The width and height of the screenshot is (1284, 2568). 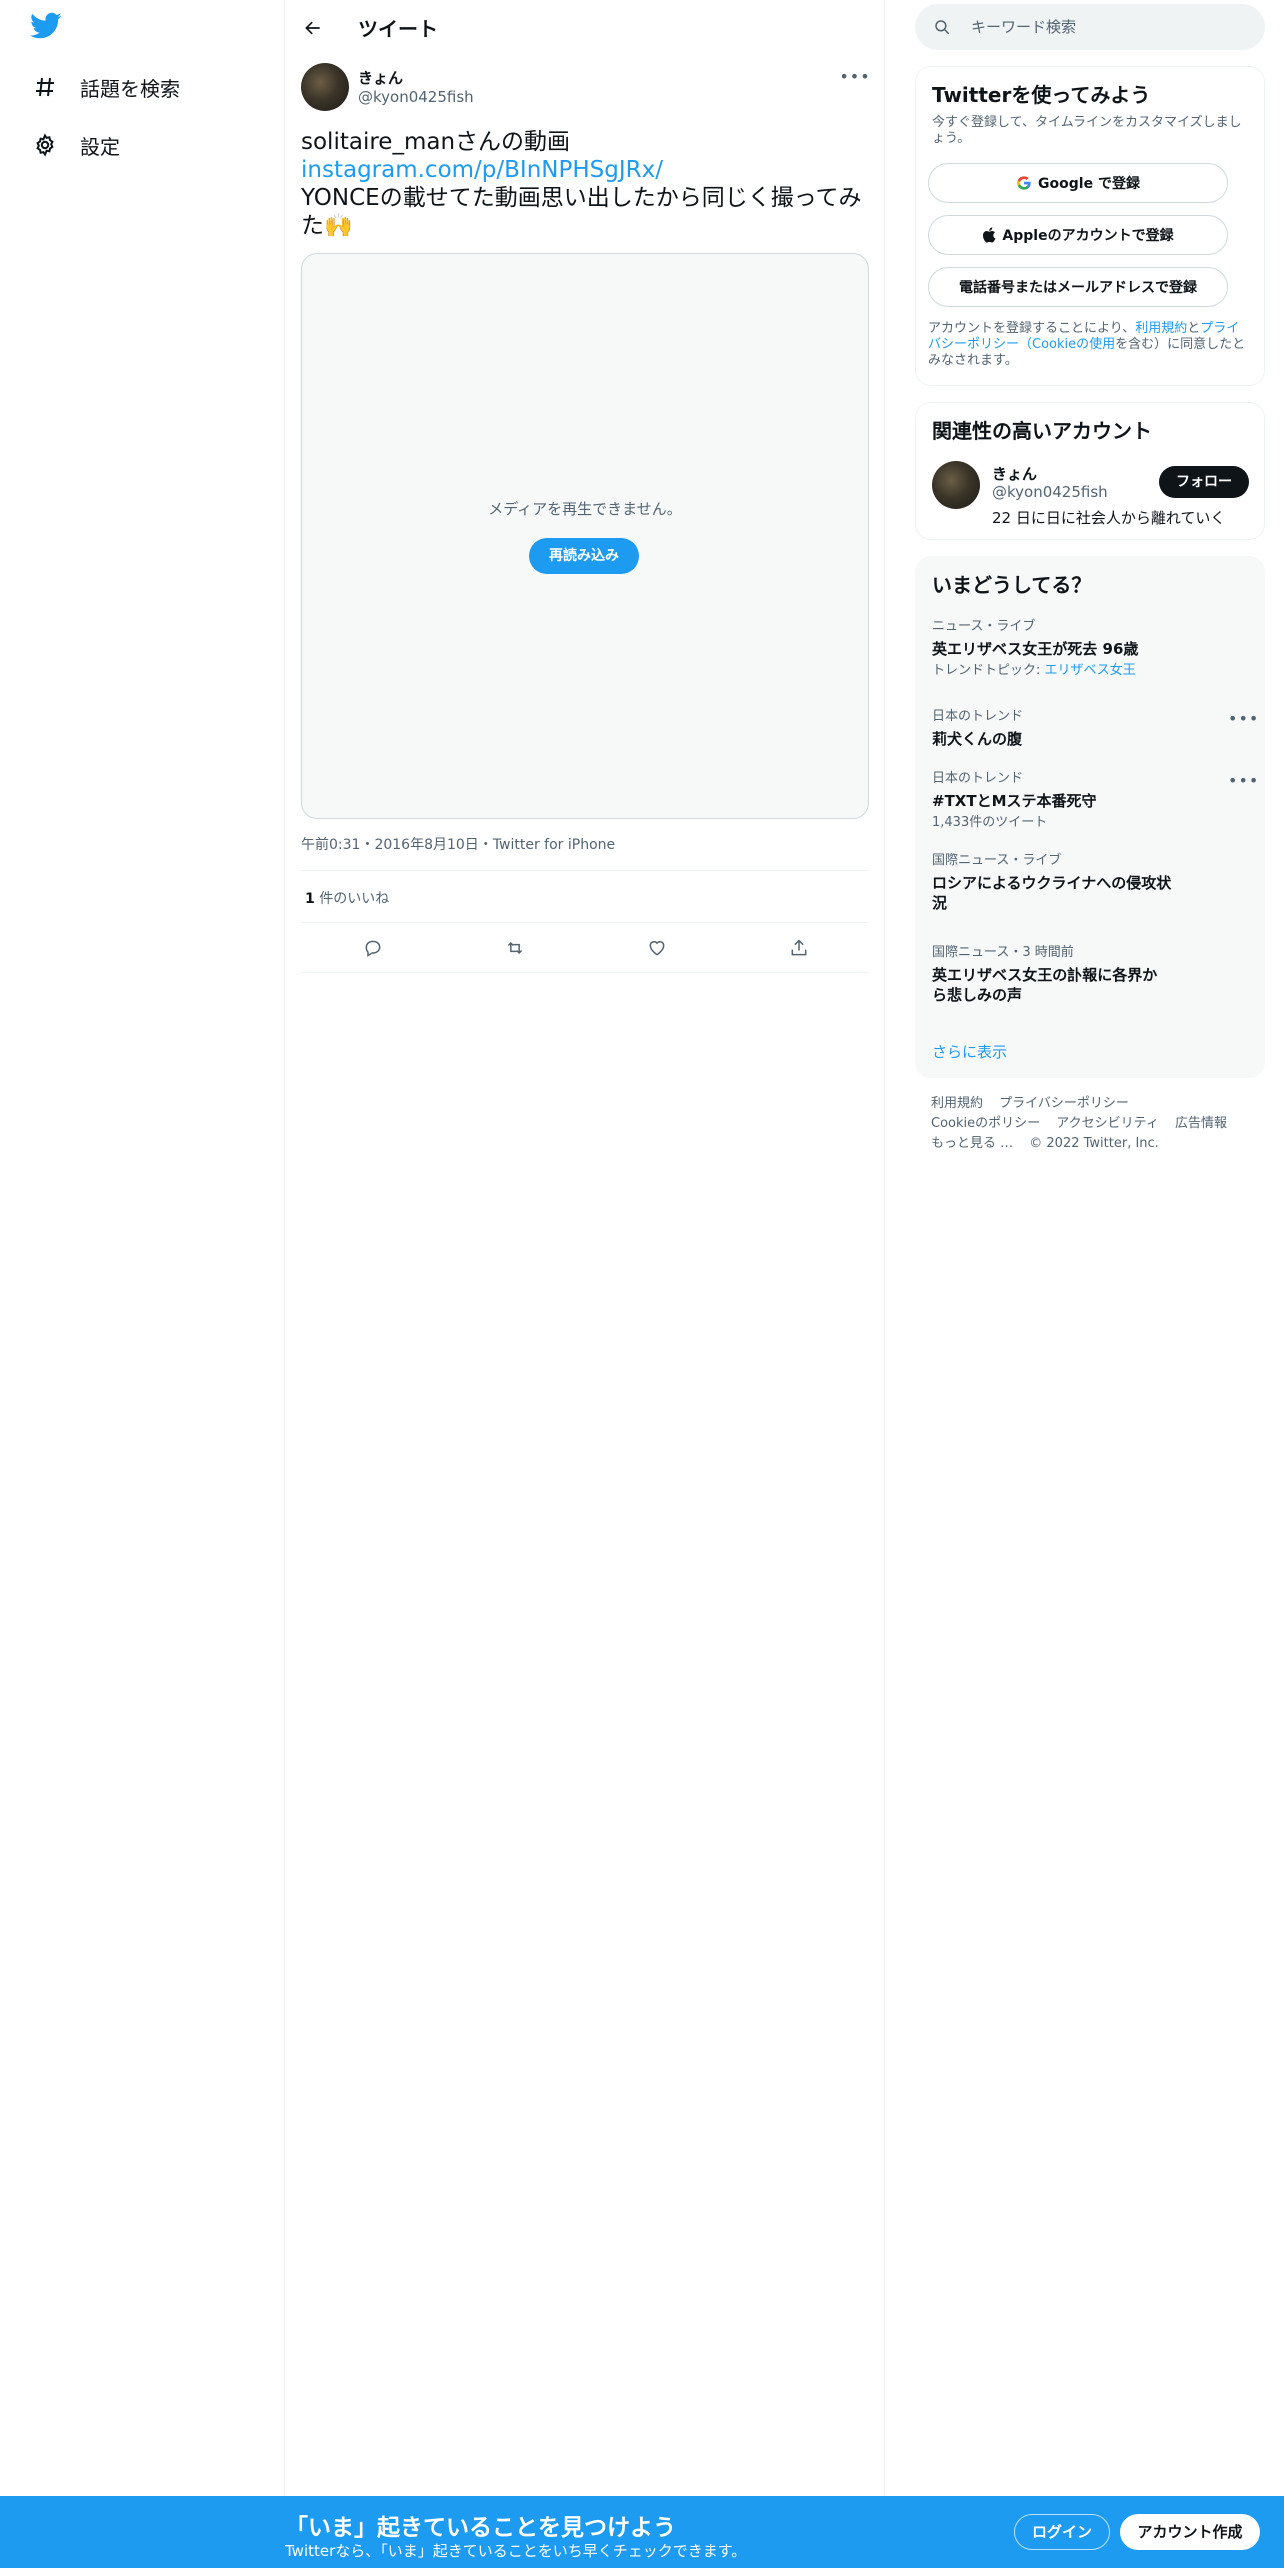 I want to click on main-header: ツイート, so click(x=585, y=27).